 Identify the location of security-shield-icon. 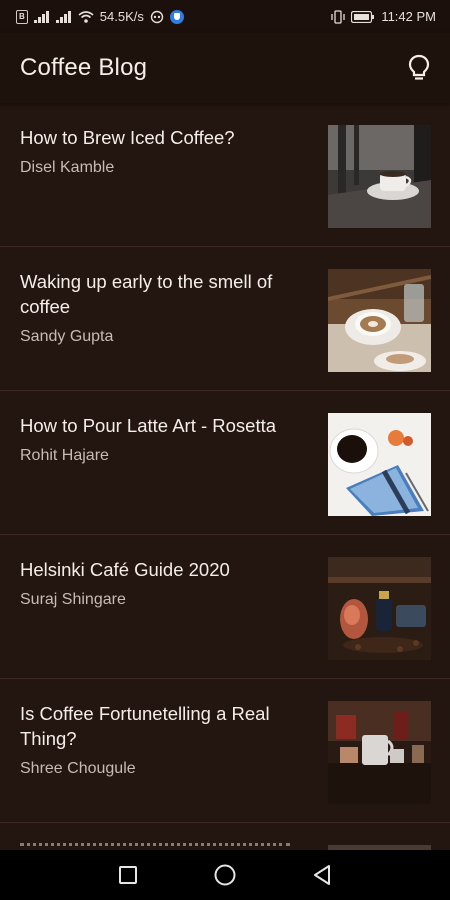
(176, 16).